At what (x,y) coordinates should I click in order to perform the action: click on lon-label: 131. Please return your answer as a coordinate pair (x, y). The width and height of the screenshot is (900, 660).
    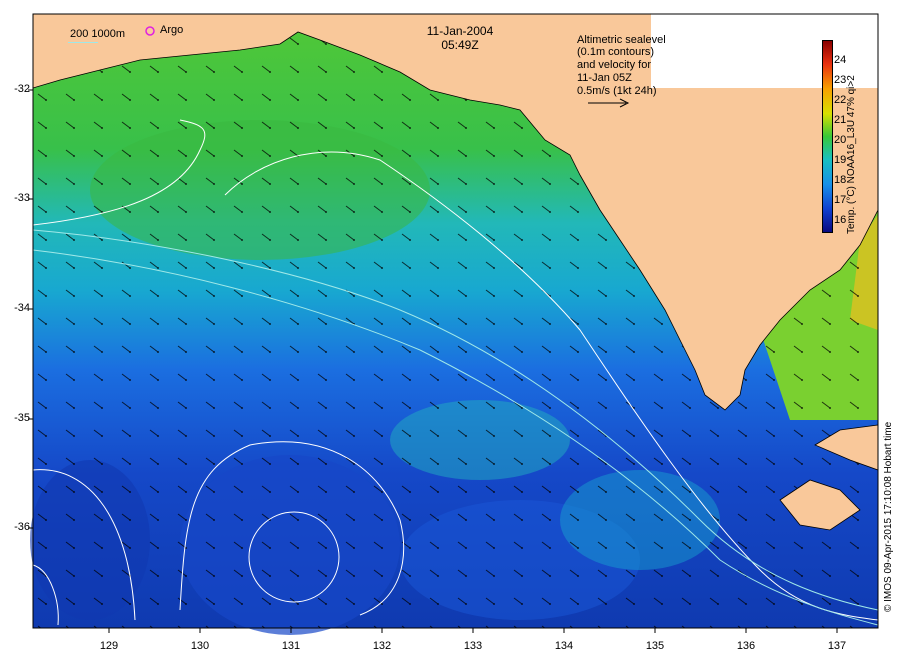
    Looking at the image, I should click on (291, 646).